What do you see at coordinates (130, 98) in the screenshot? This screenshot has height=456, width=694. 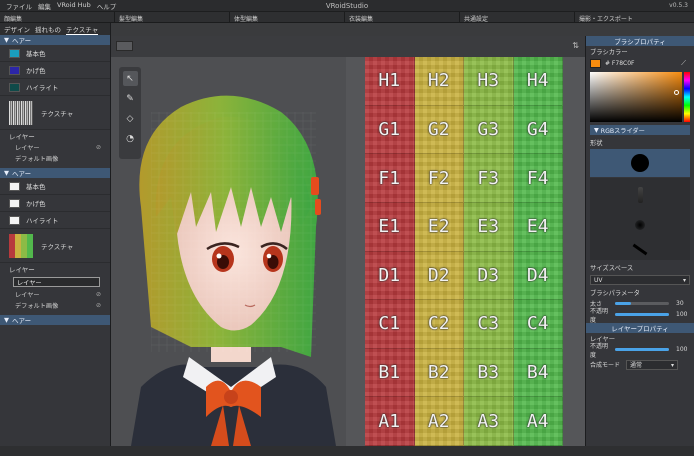 I see `pen-icon: ✎` at bounding box center [130, 98].